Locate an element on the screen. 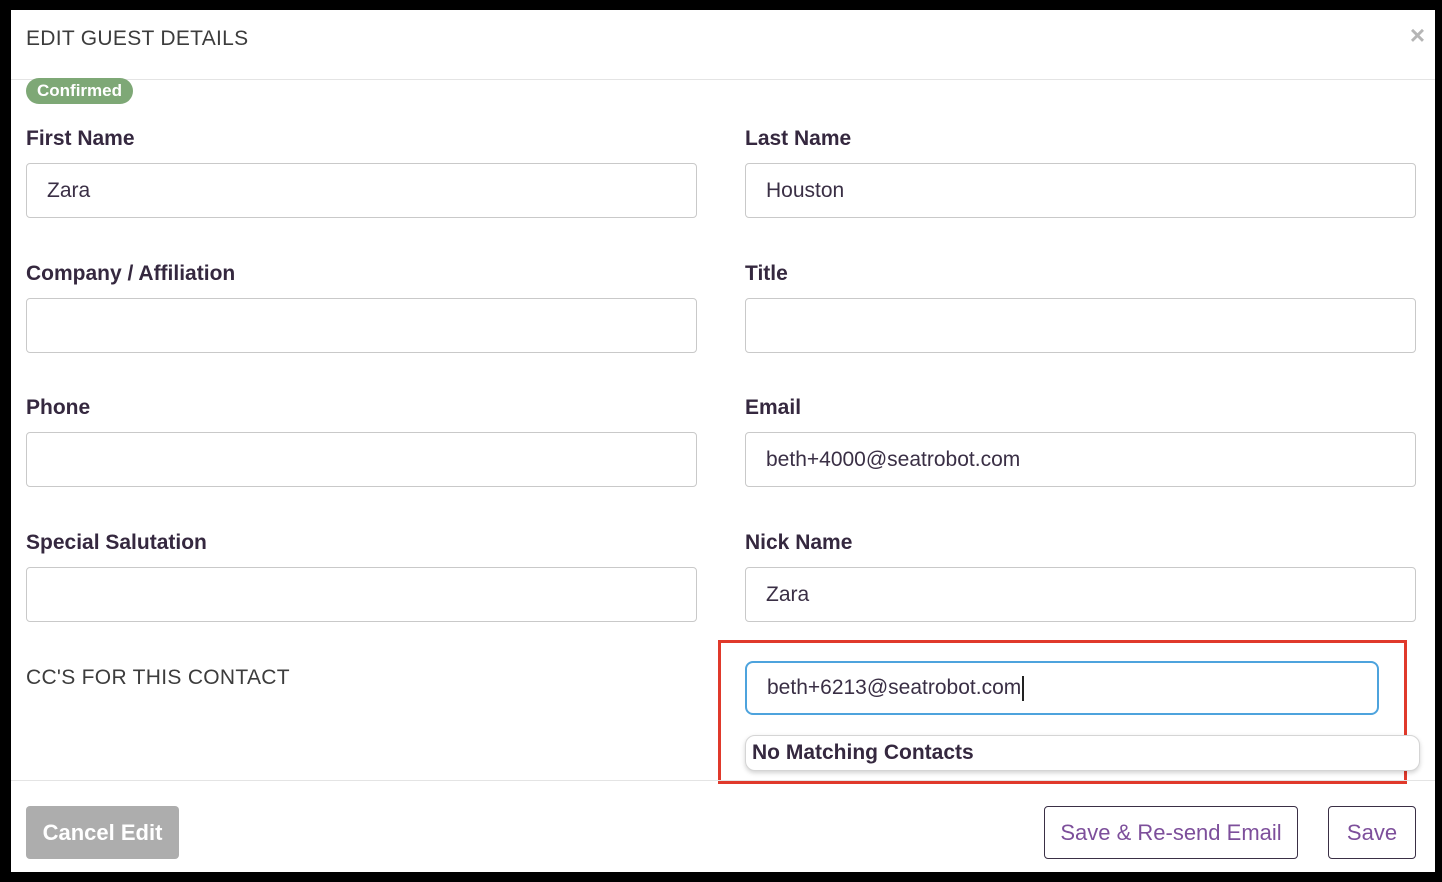 The image size is (1442, 882). special-salutation-input is located at coordinates (361, 594).